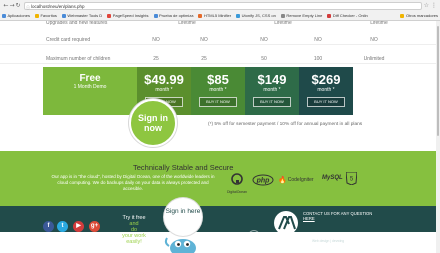  Describe the element at coordinates (48, 226) in the screenshot. I see `facebook-icon: f` at that location.